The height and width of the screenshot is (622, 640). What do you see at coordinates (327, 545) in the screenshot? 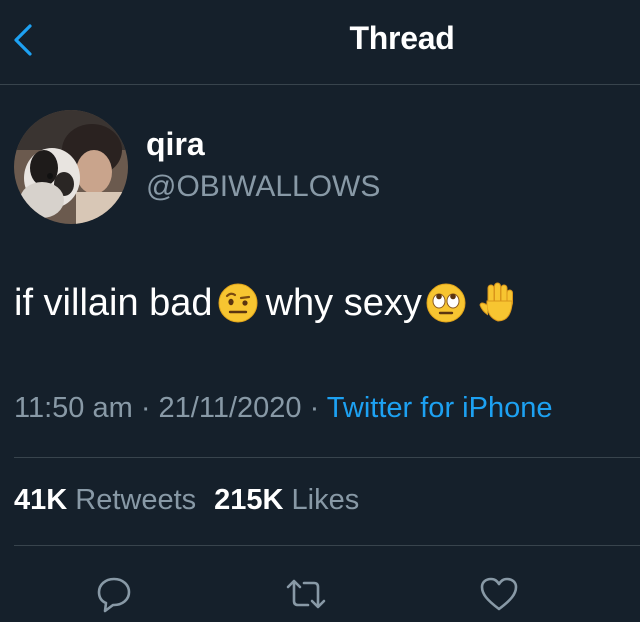
I see `stats-divider` at bounding box center [327, 545].